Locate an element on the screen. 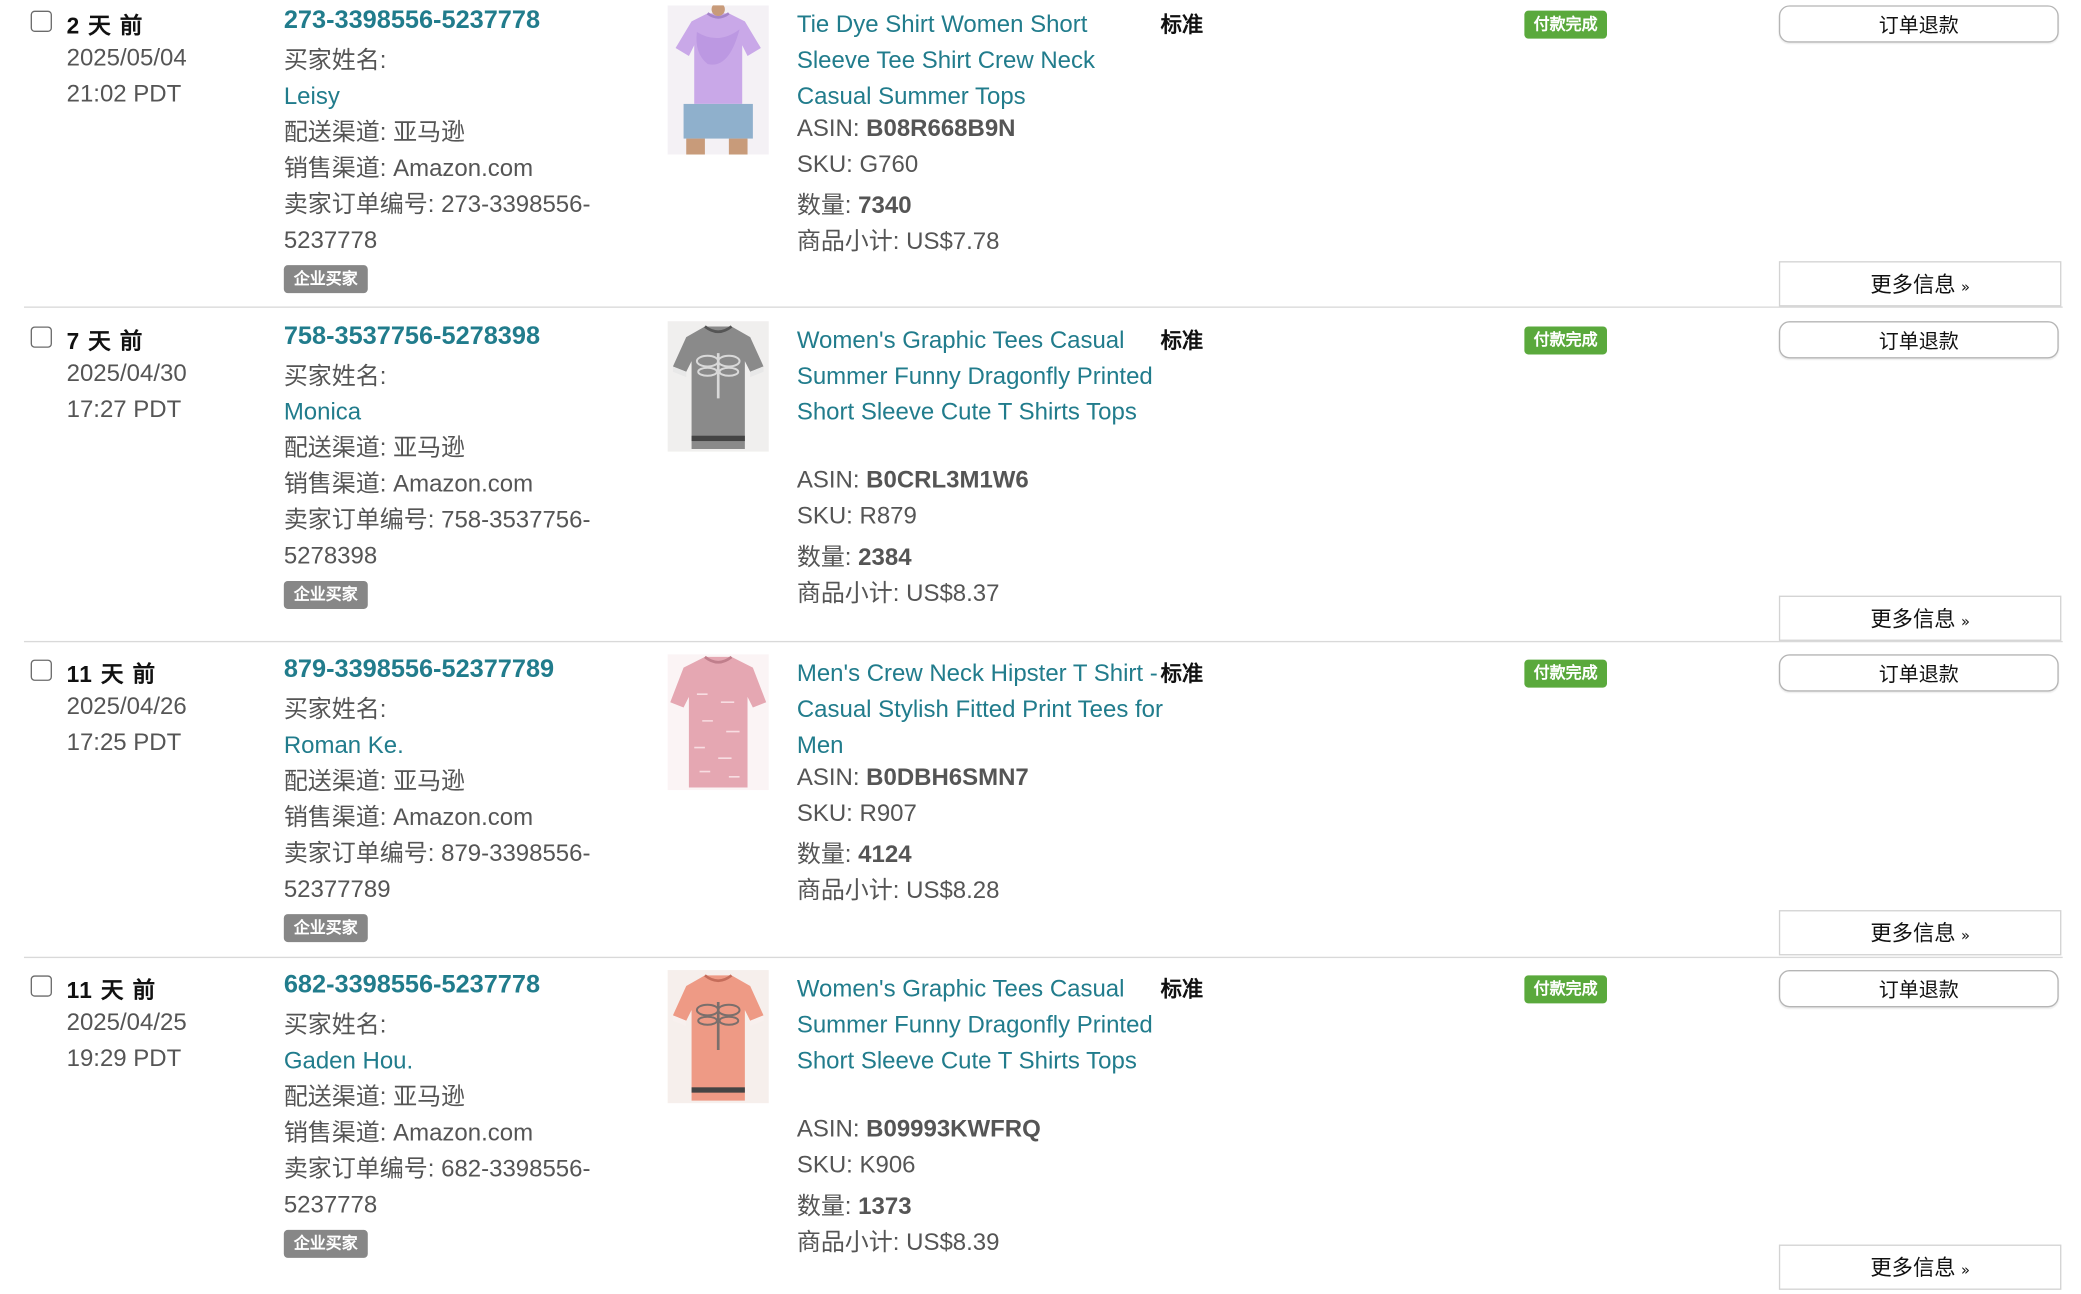 This screenshot has width=2081, height=1294. buyer-name-link: Roman Ke. is located at coordinates (344, 746).